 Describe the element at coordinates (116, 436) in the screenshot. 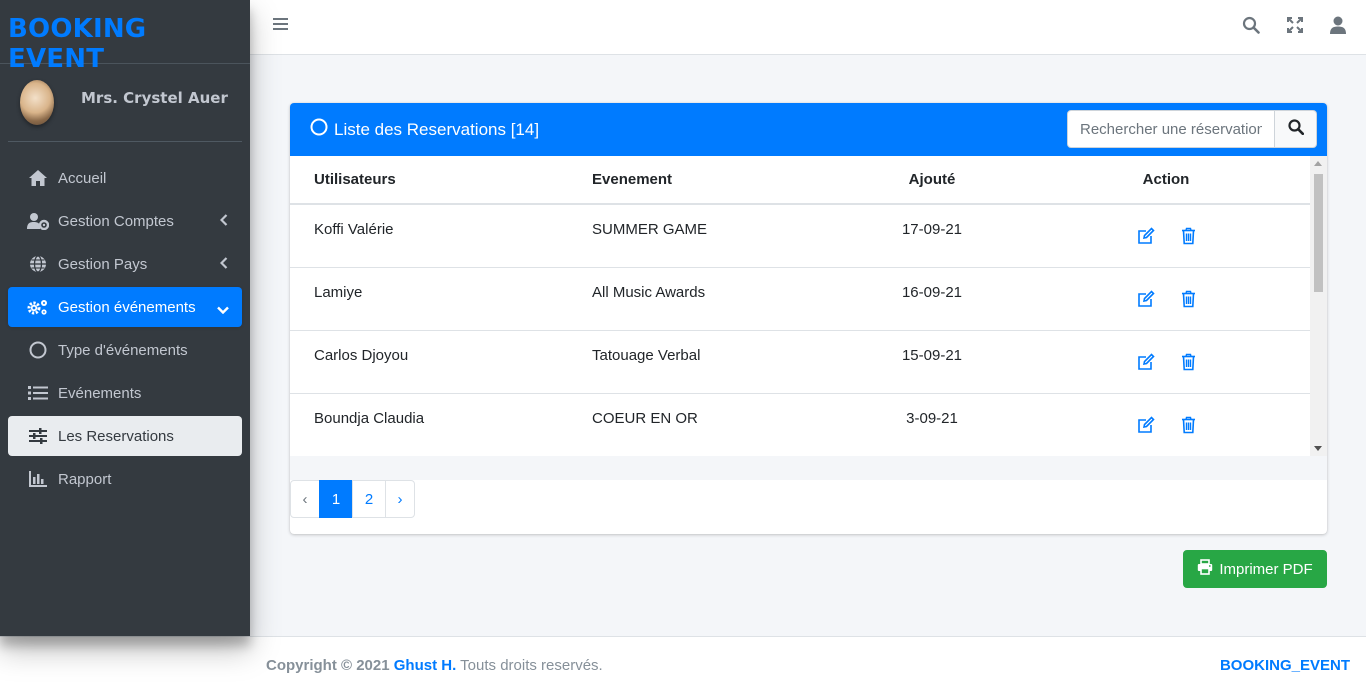

I see `sidebar-item-label: Les Reservations` at that location.